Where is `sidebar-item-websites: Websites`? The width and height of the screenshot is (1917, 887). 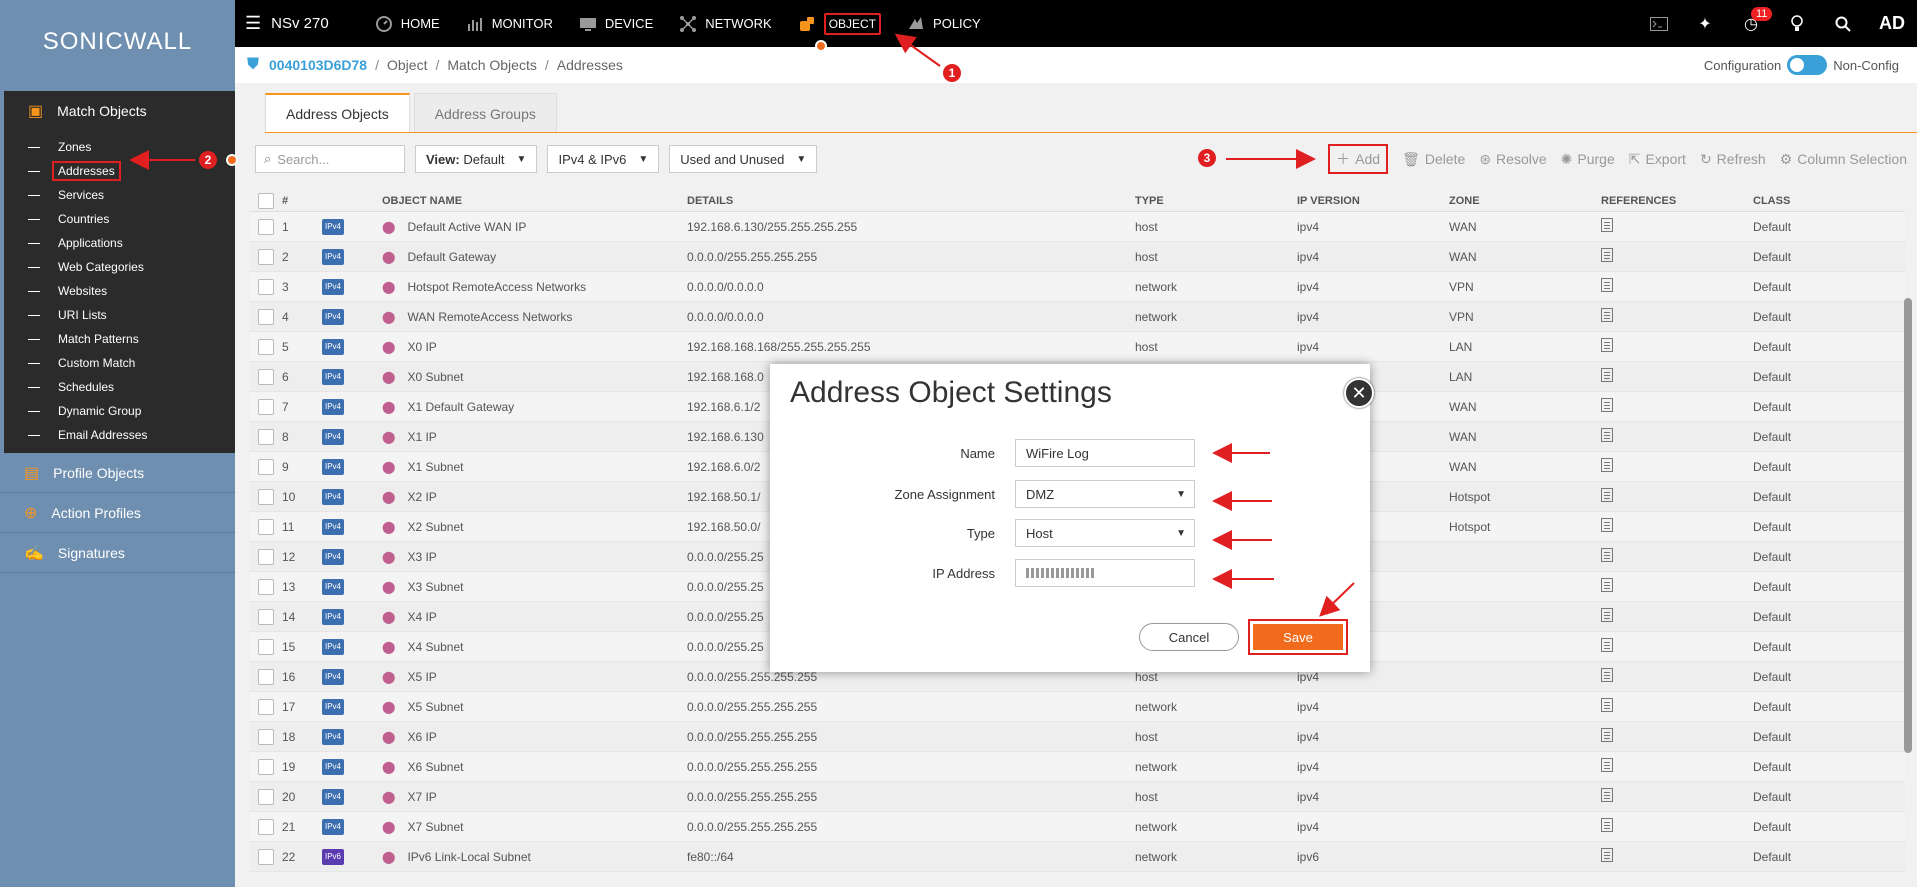 sidebar-item-websites: Websites is located at coordinates (119, 291).